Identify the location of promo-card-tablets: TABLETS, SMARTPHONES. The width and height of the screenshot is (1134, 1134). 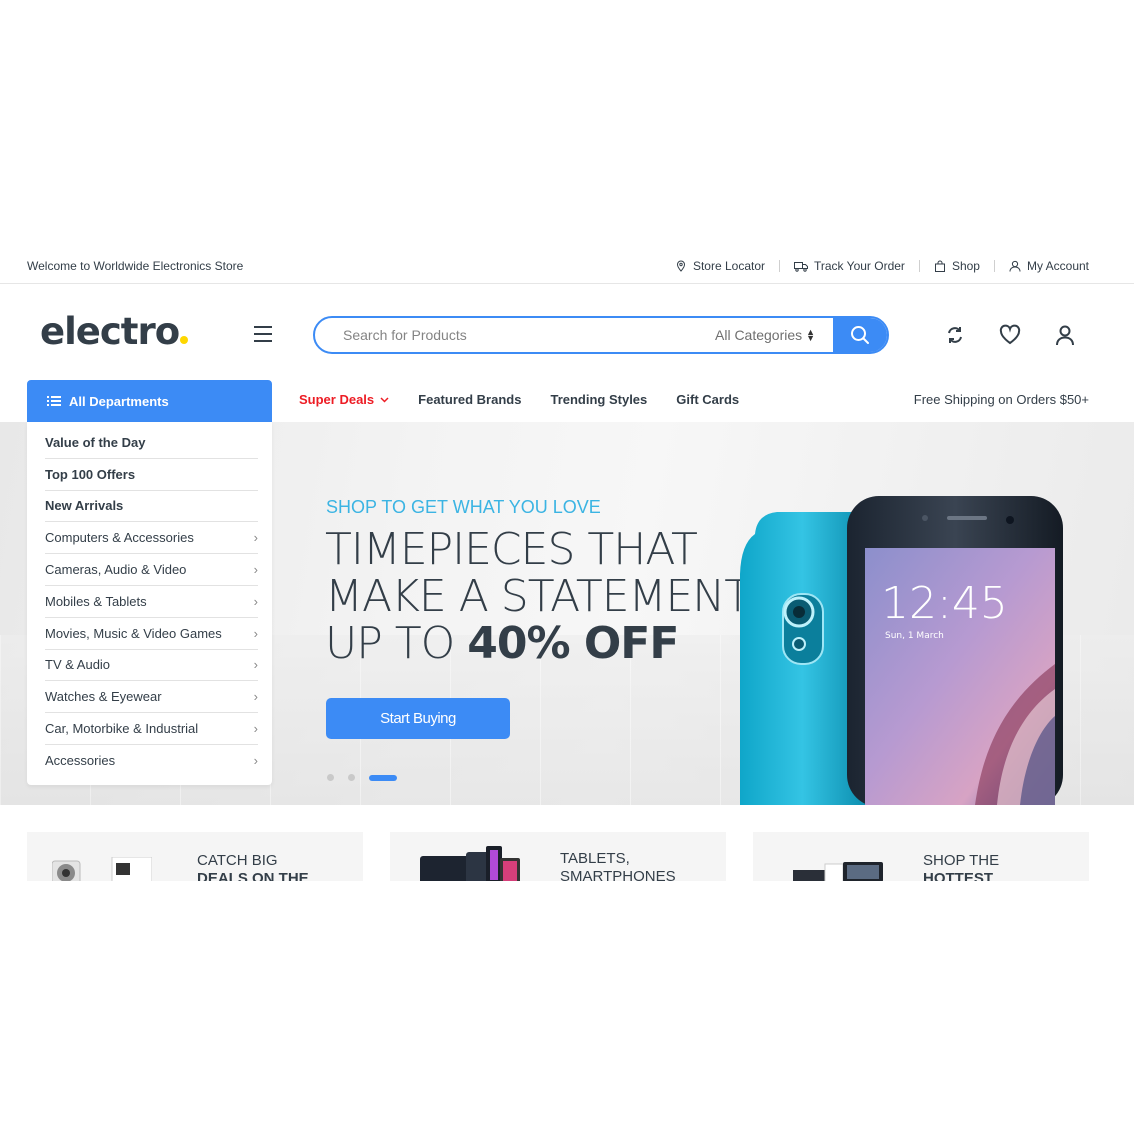
(558, 856).